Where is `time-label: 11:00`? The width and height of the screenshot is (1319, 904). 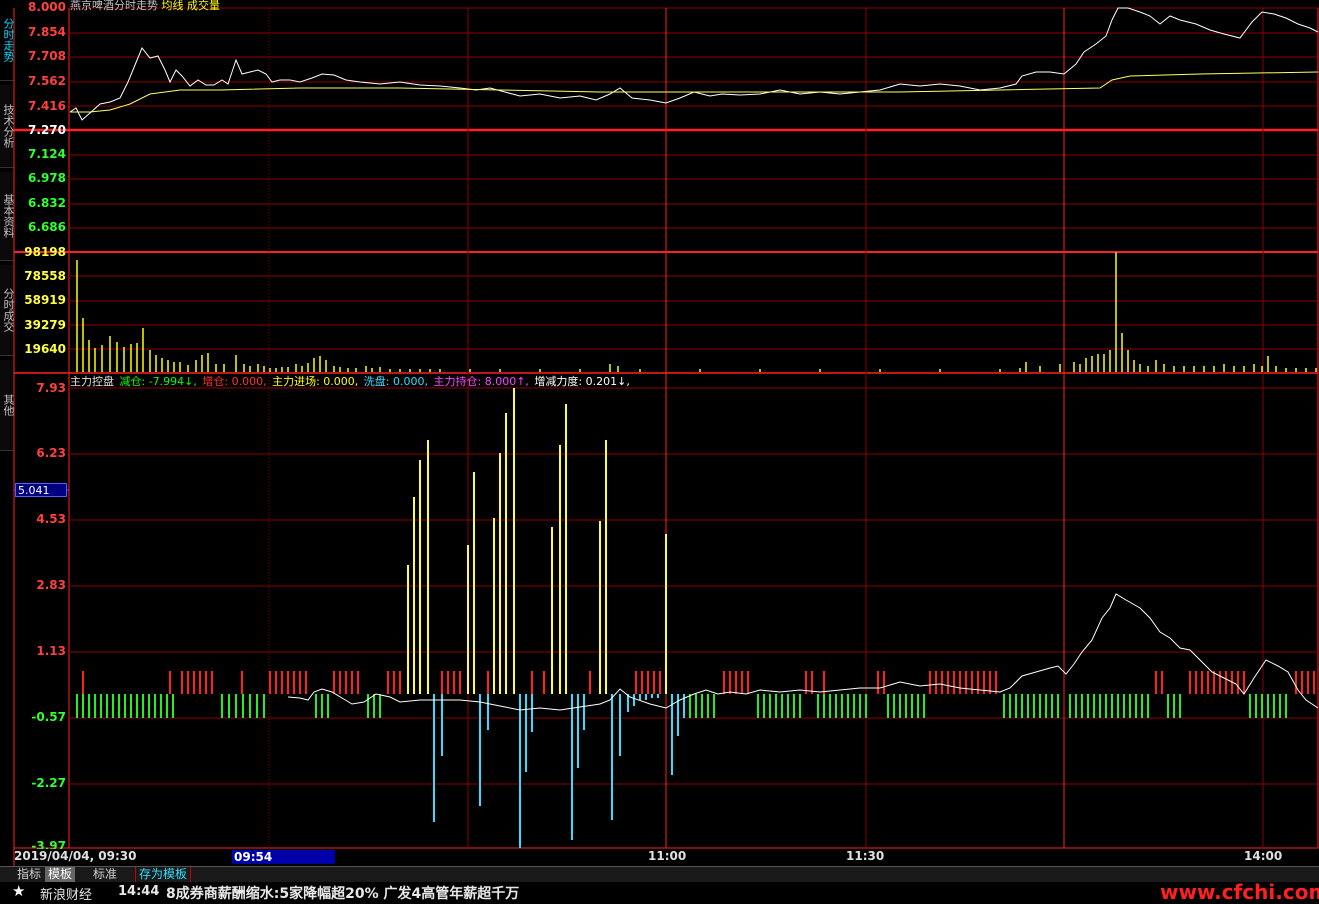
time-label: 11:00 is located at coordinates (667, 856).